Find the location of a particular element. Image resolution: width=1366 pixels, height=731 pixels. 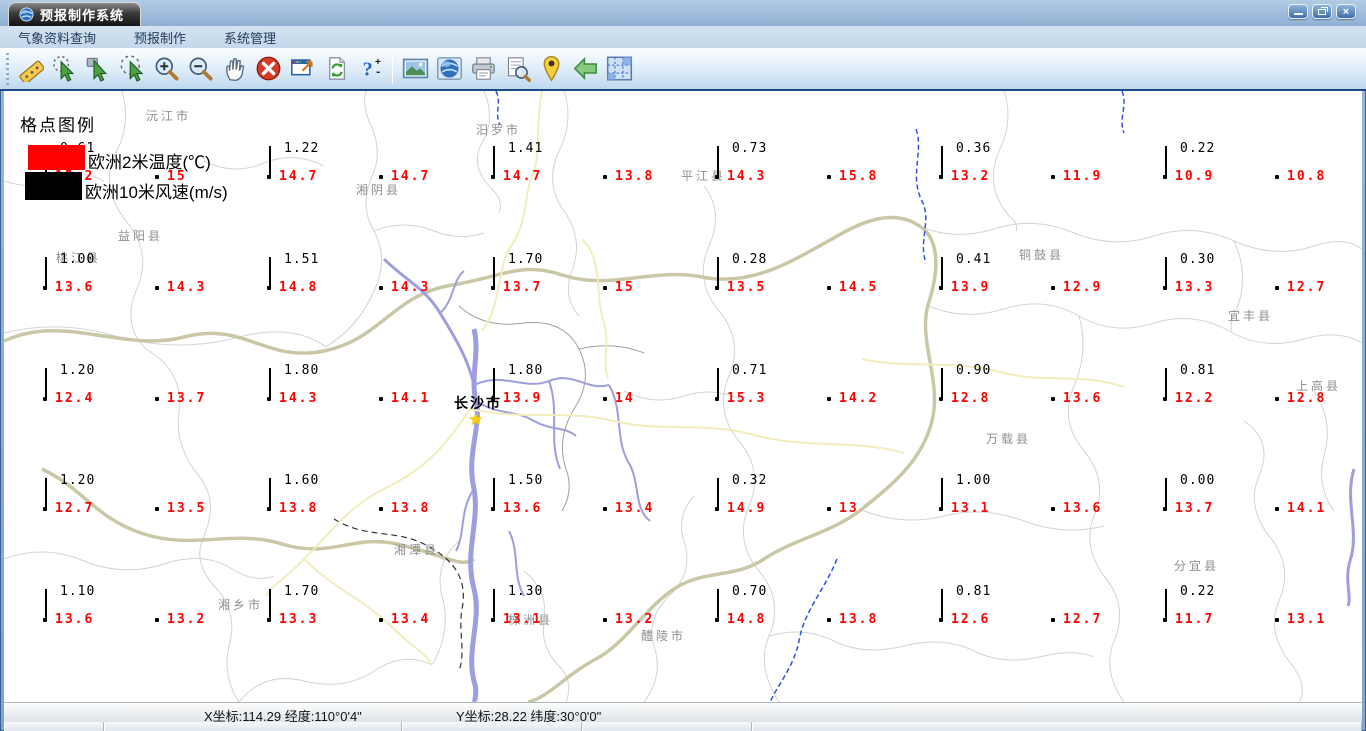

export-window-tool-button is located at coordinates (302, 69).